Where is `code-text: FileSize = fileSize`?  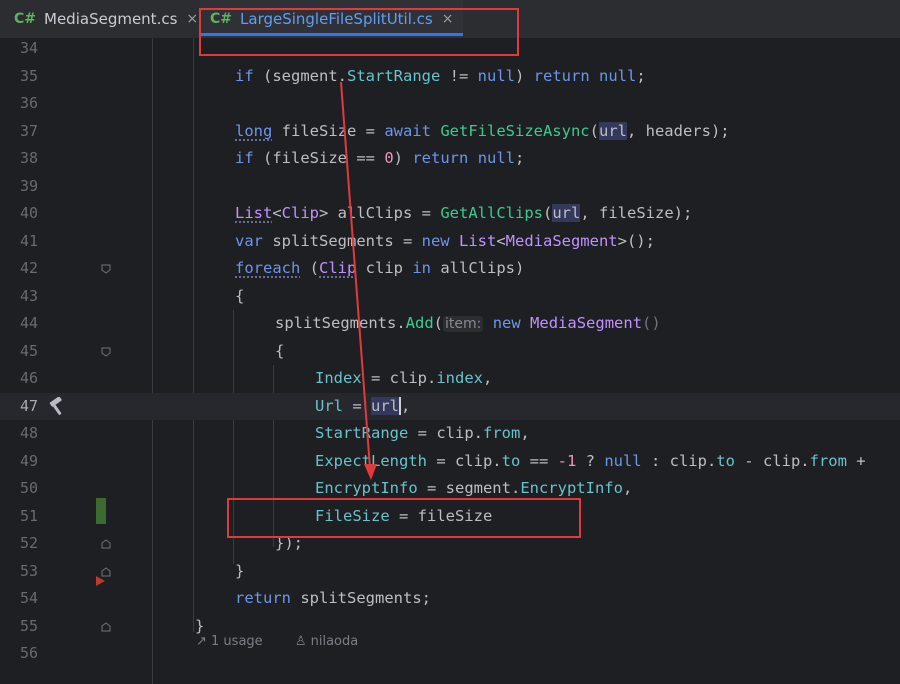
code-text: FileSize = fileSize is located at coordinates (404, 515).